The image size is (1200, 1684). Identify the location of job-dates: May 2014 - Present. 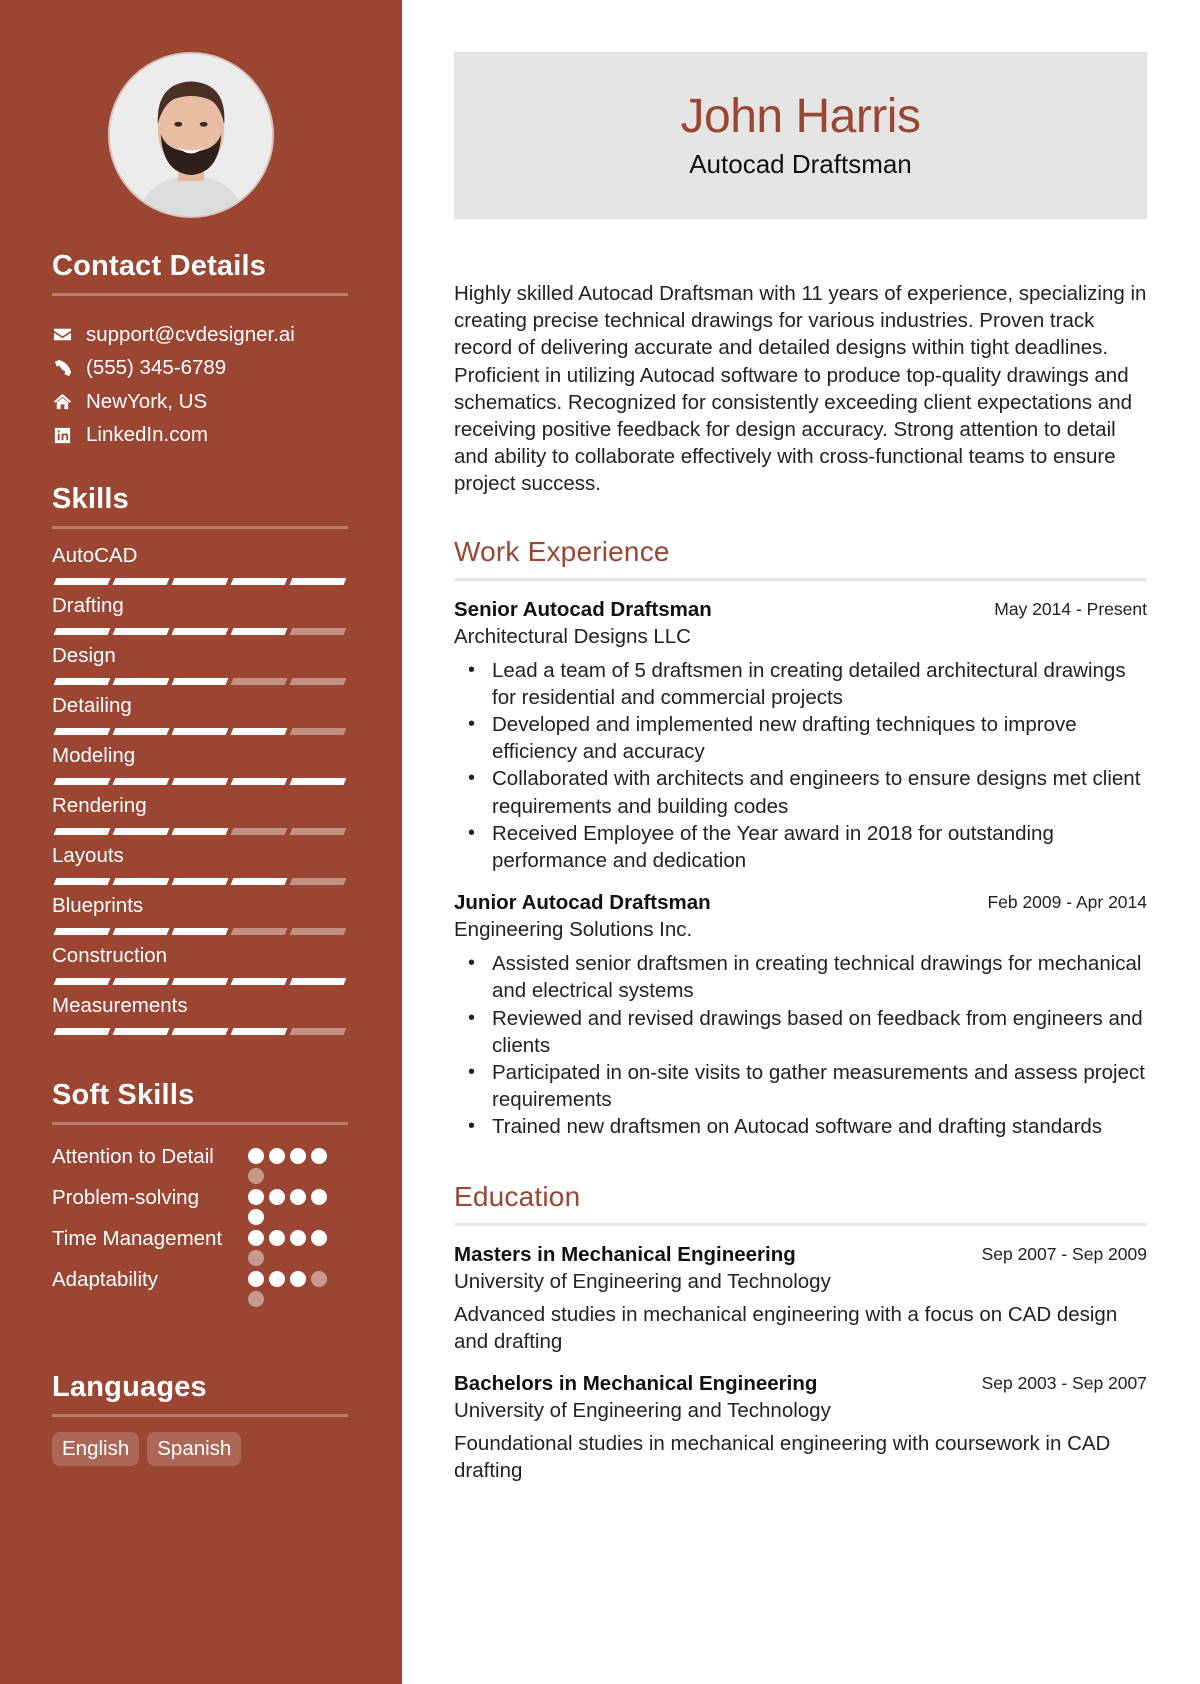
(1070, 608).